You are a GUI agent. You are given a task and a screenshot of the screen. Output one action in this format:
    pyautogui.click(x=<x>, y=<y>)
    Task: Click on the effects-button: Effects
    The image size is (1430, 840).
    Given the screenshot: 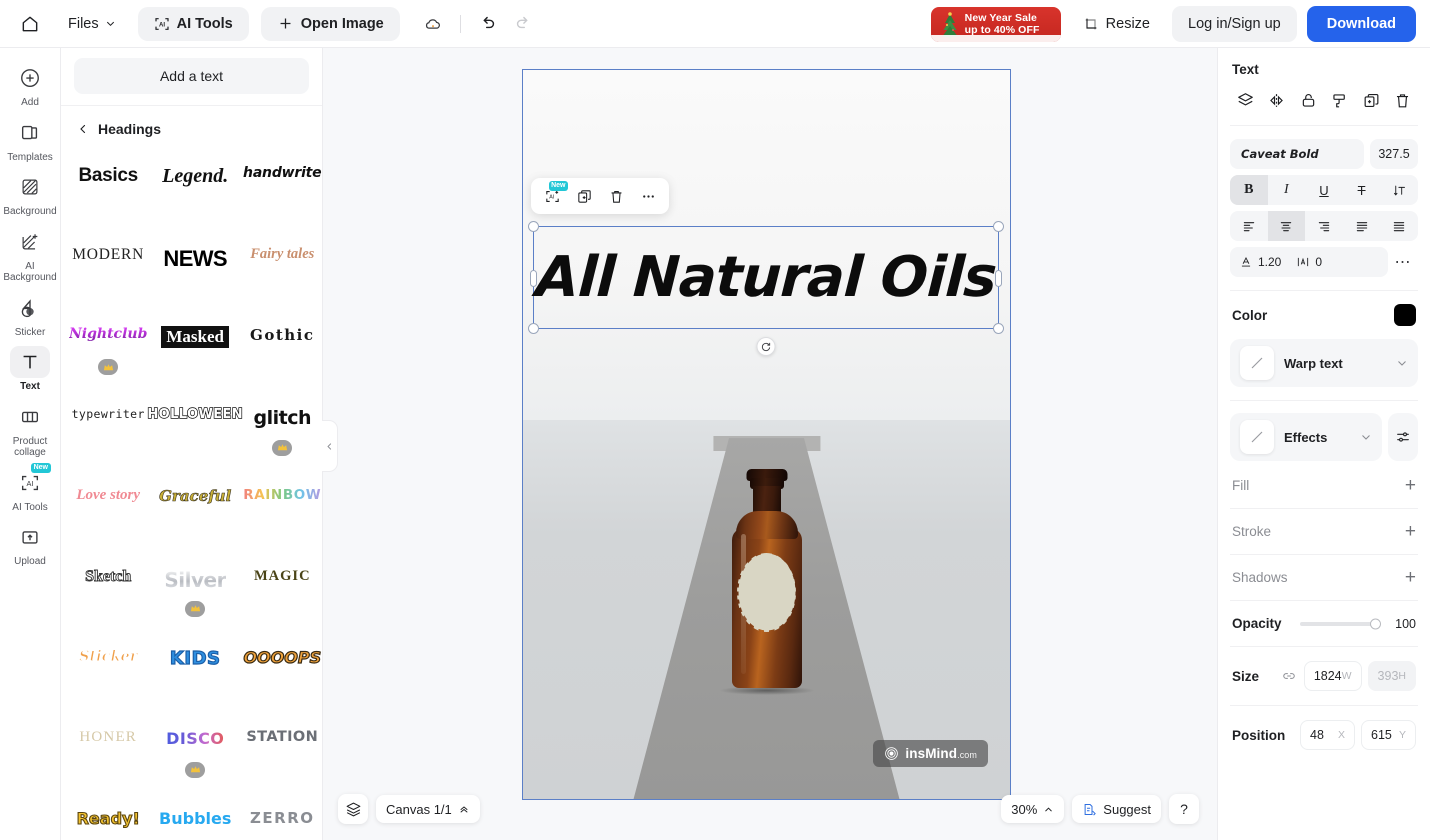 What is the action you would take?
    pyautogui.click(x=1306, y=437)
    